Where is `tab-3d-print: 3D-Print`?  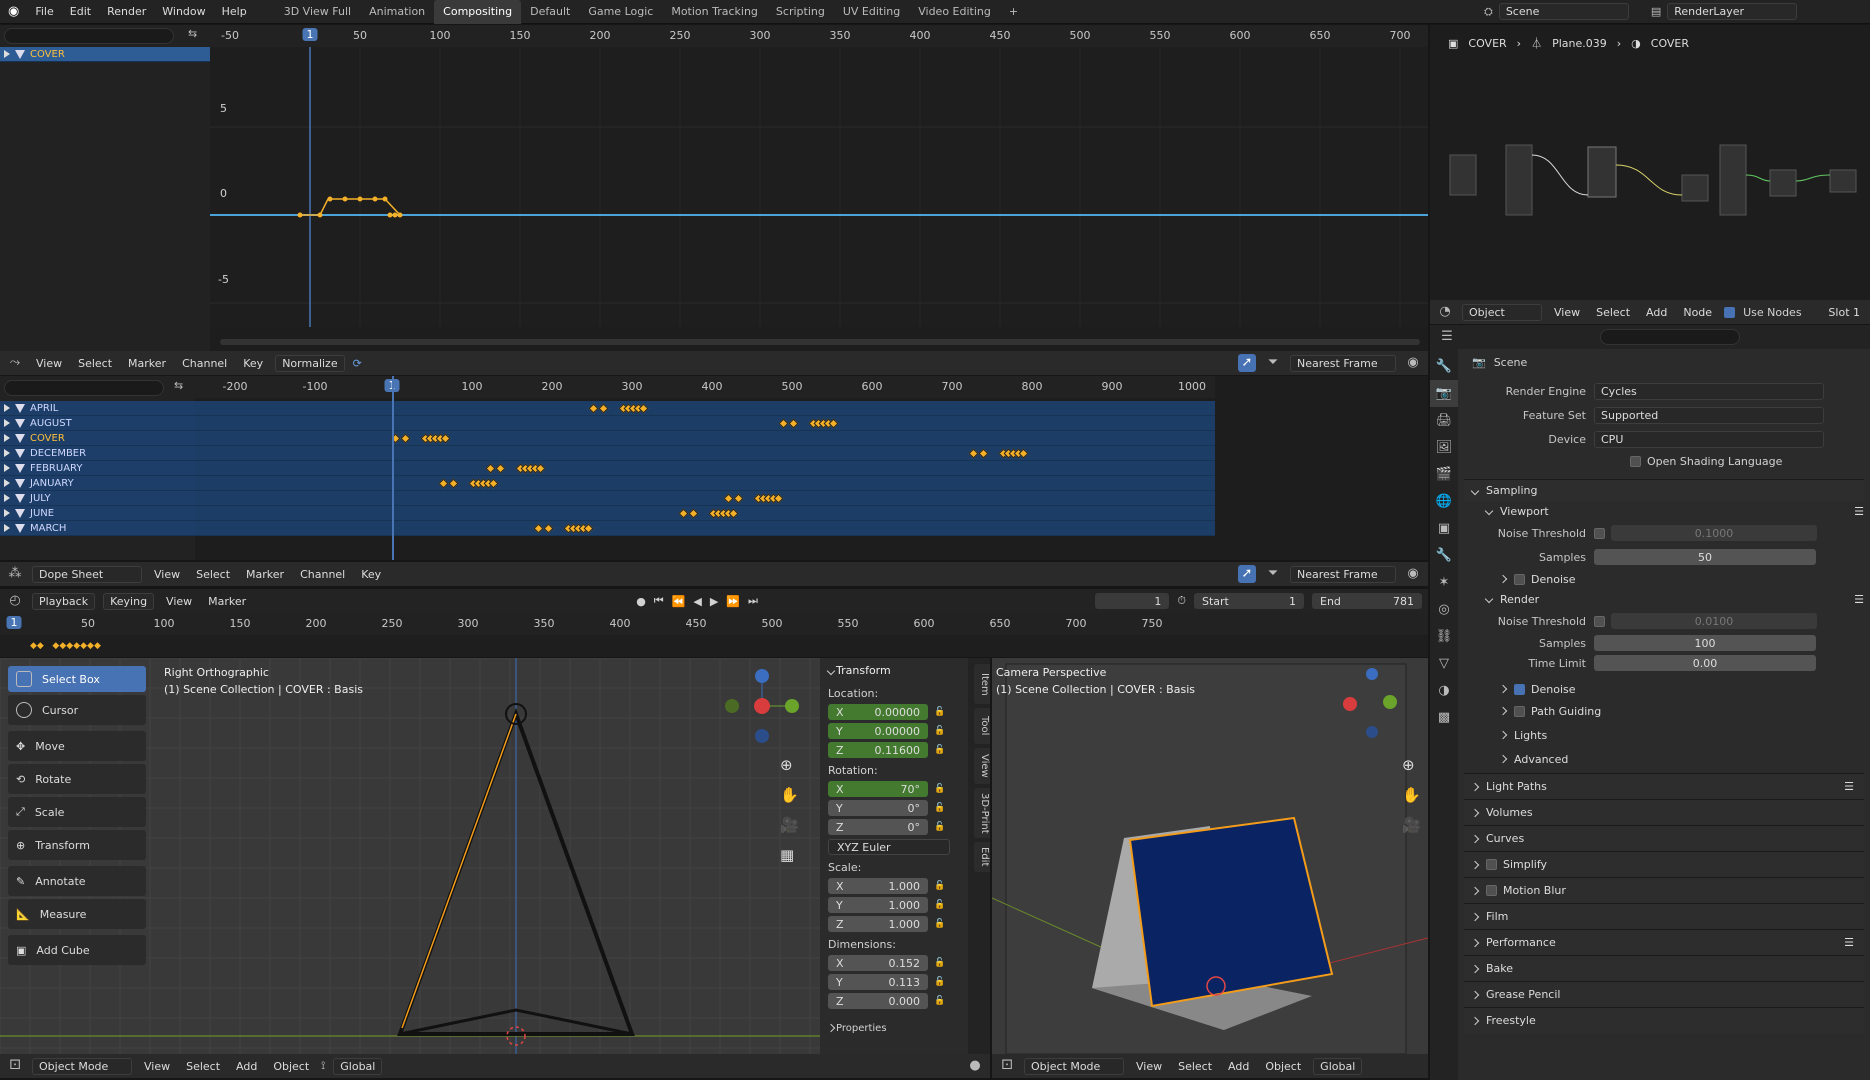 tab-3d-print: 3D-Print is located at coordinates (982, 813).